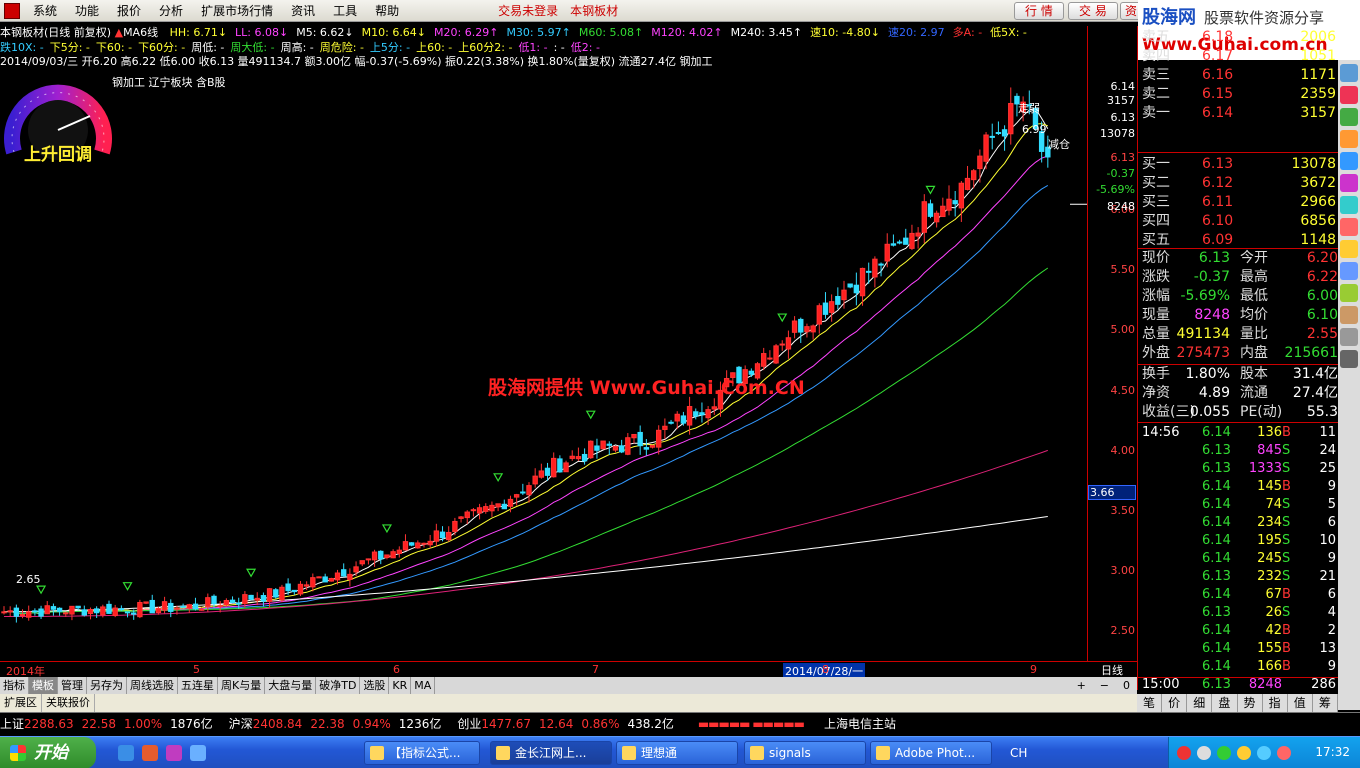  Describe the element at coordinates (1175, 703) in the screenshot. I see `quote-tab: 价` at that location.